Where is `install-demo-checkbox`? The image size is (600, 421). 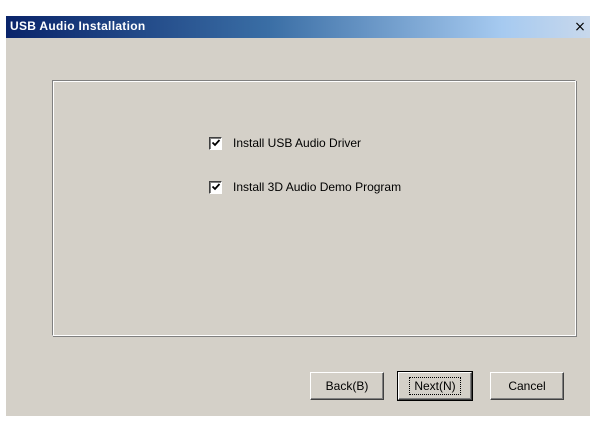 install-demo-checkbox is located at coordinates (215, 187).